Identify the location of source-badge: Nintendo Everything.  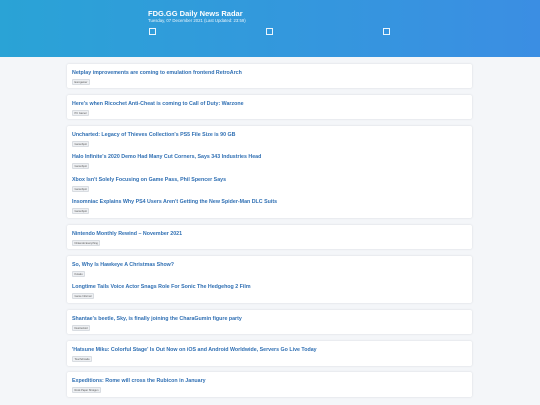
(86, 243).